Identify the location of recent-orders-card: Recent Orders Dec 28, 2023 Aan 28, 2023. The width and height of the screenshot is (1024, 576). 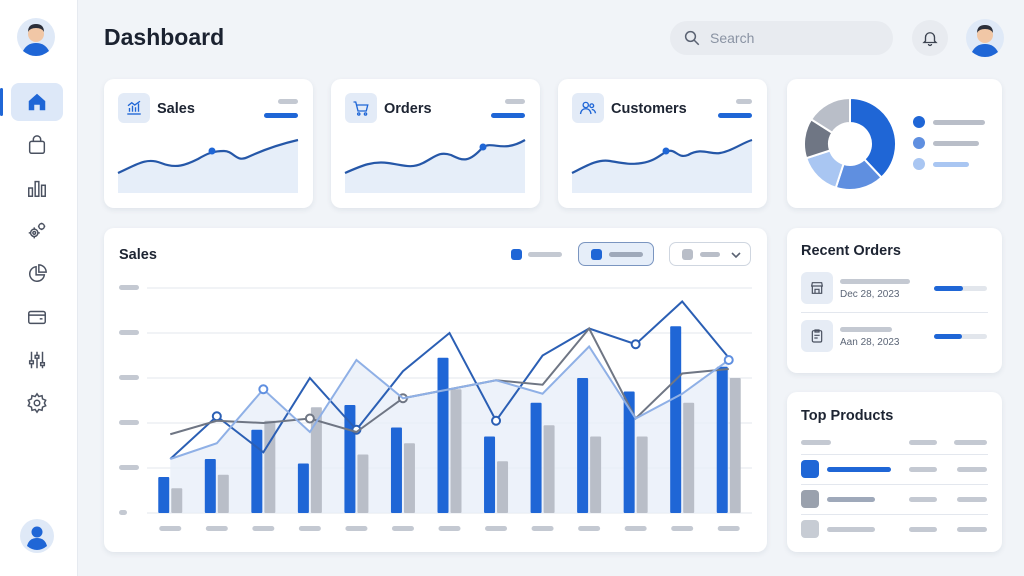
(894, 300).